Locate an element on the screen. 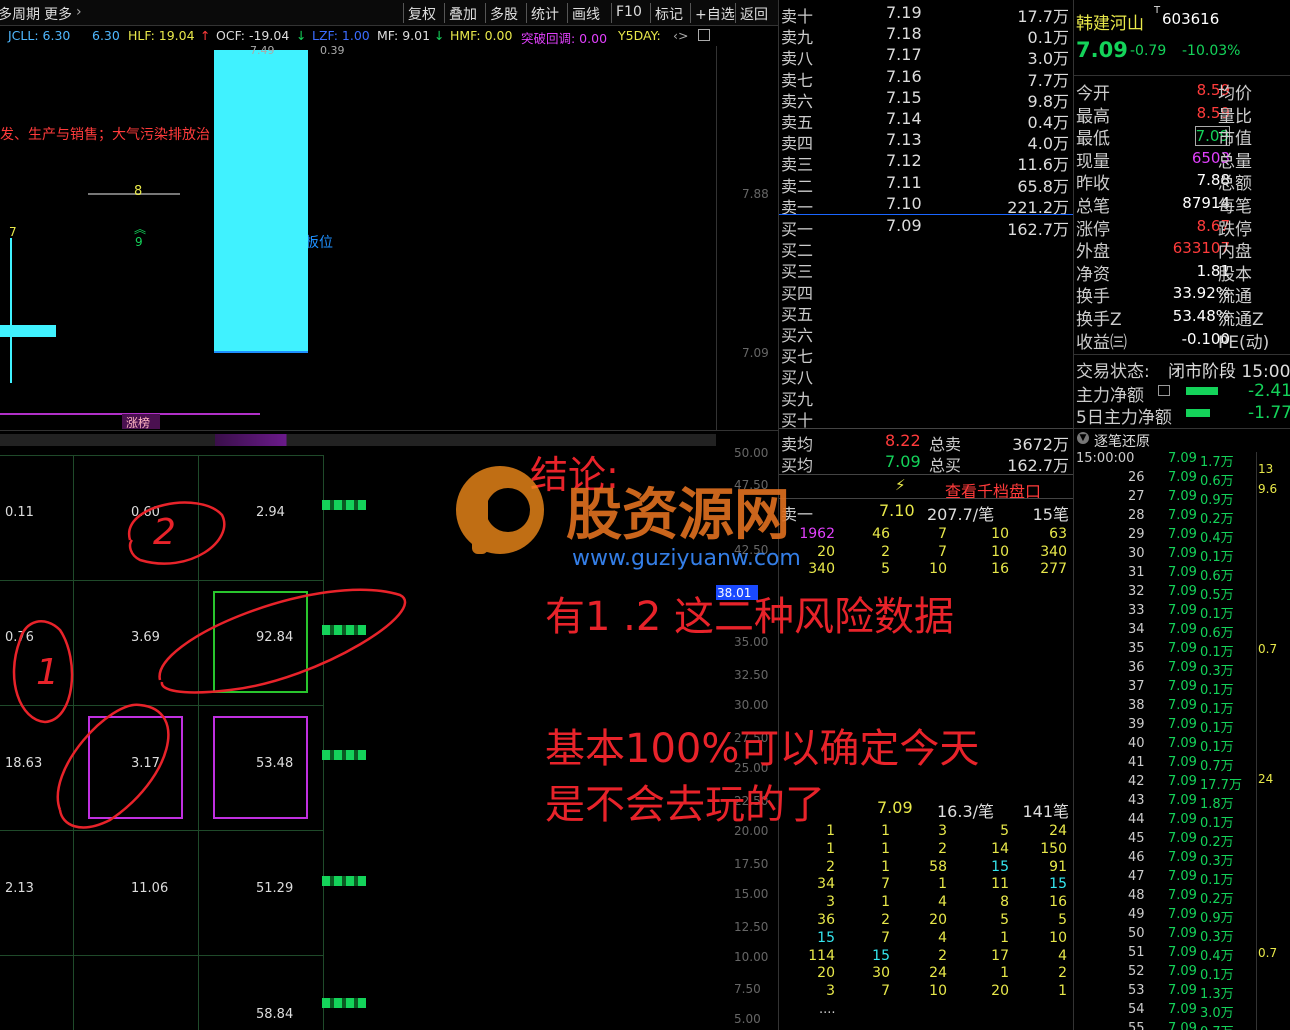  watermark-url: www.guziyuanw.com is located at coordinates (686, 558).